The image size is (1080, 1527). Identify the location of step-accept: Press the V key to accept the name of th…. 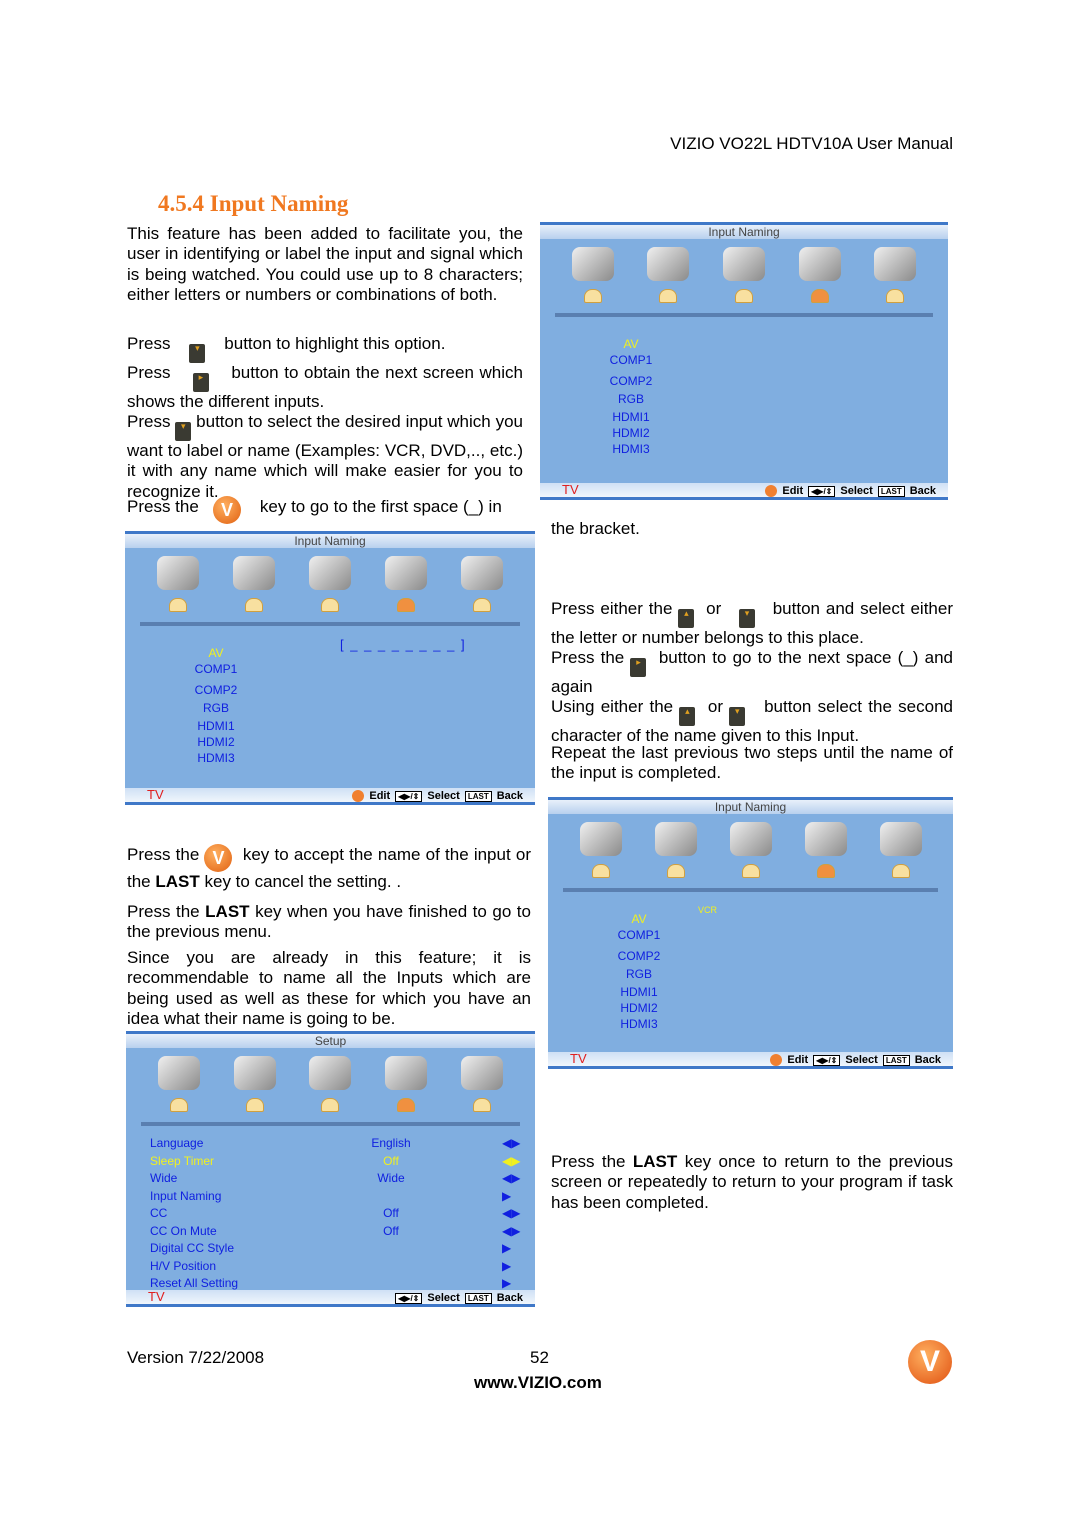
(329, 867).